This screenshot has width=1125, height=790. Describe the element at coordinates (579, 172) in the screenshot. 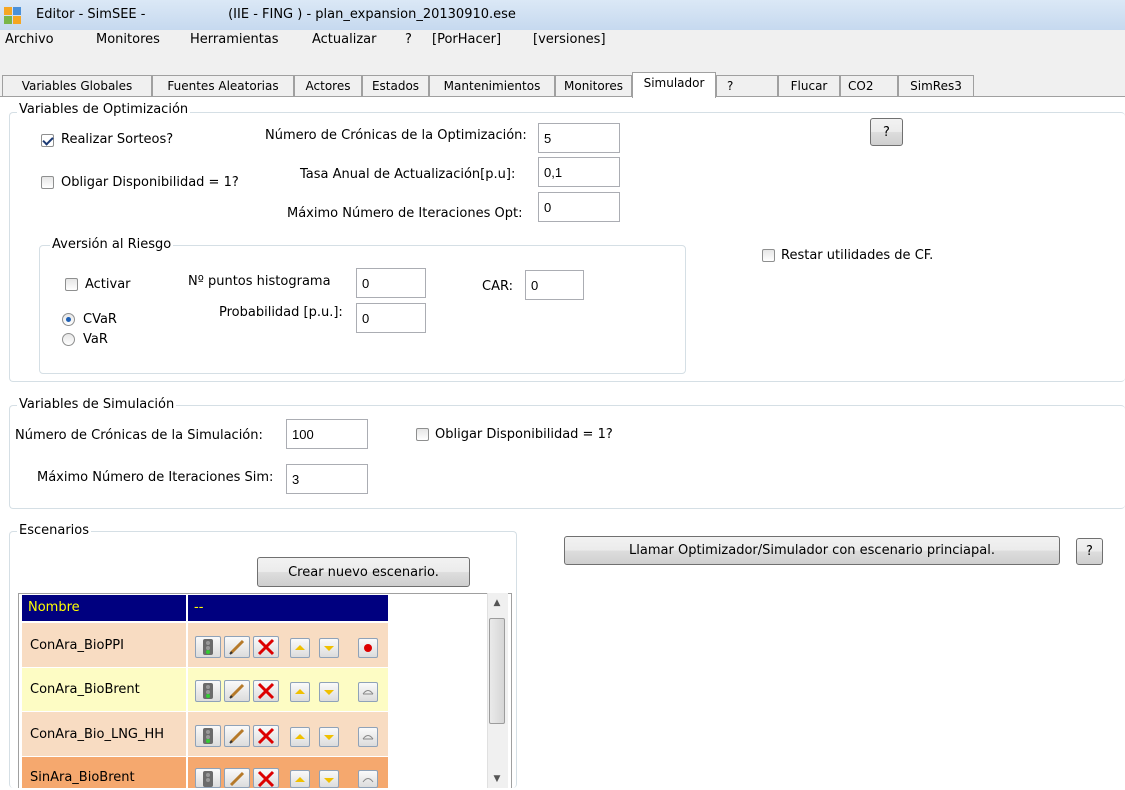

I see `tasa-anual-input` at that location.